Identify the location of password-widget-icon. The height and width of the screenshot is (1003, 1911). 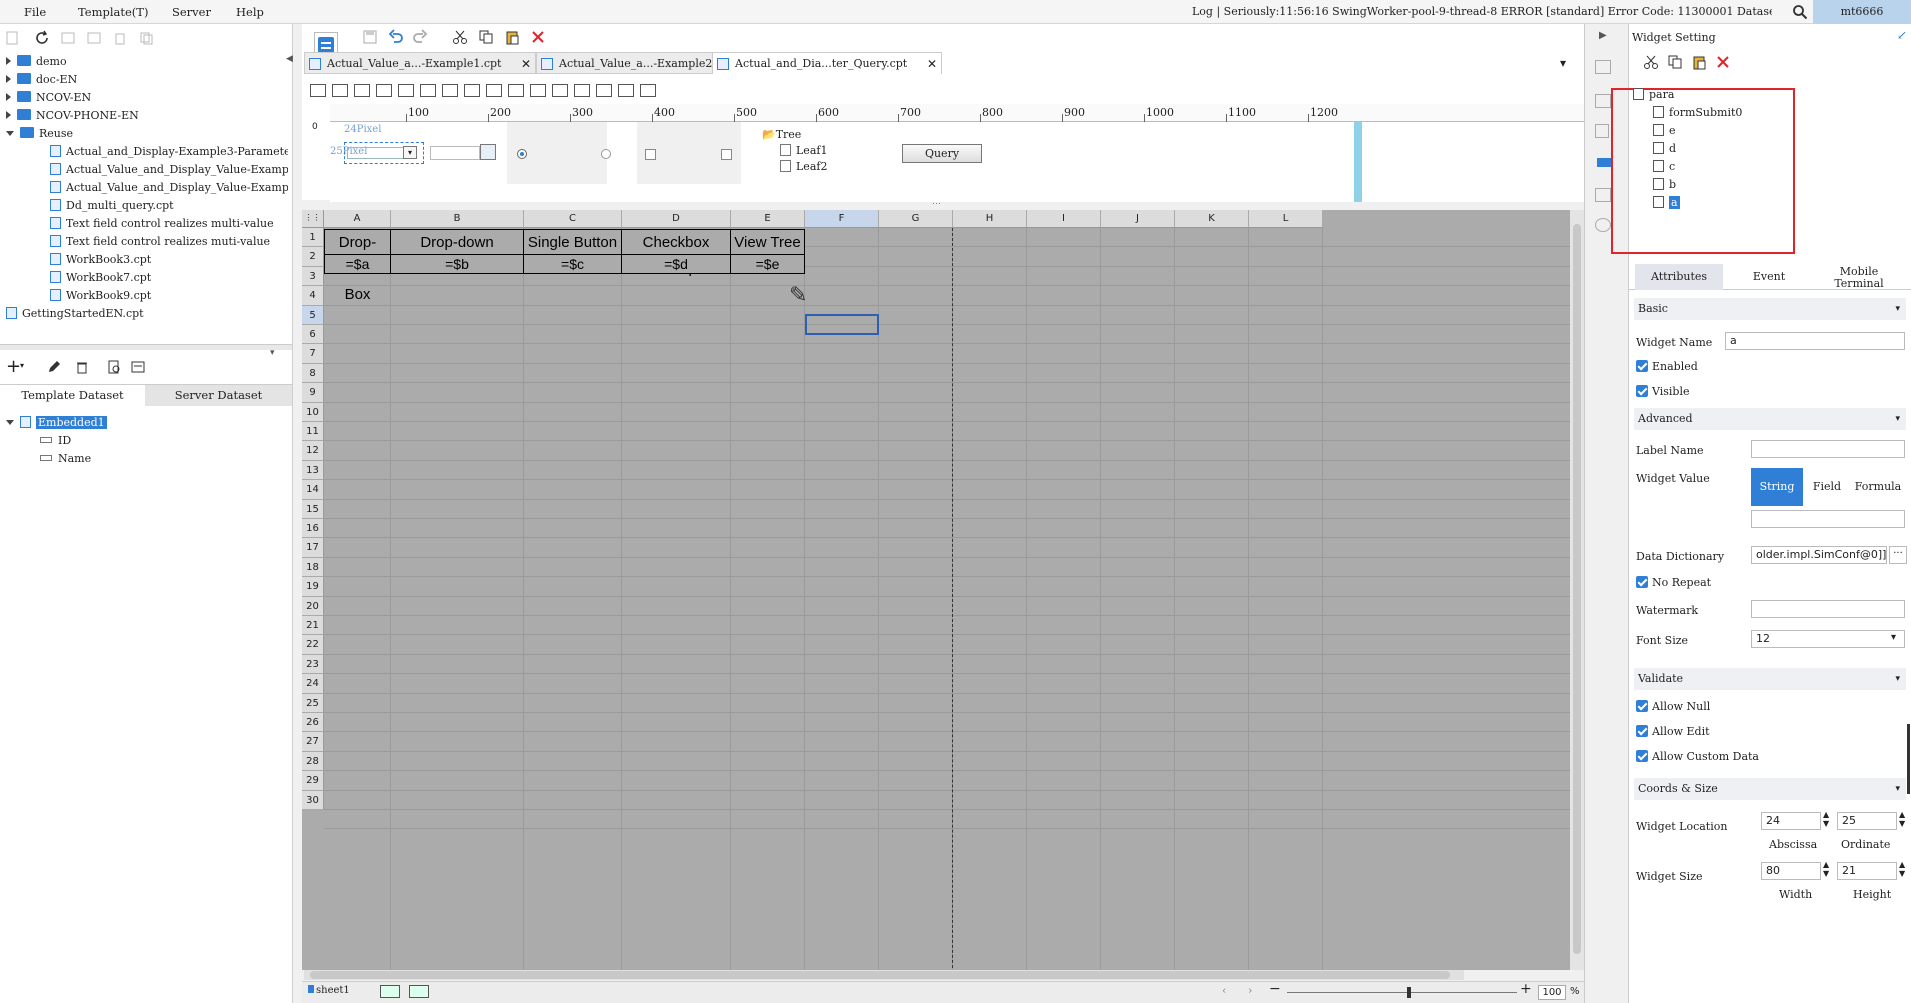
(472, 90).